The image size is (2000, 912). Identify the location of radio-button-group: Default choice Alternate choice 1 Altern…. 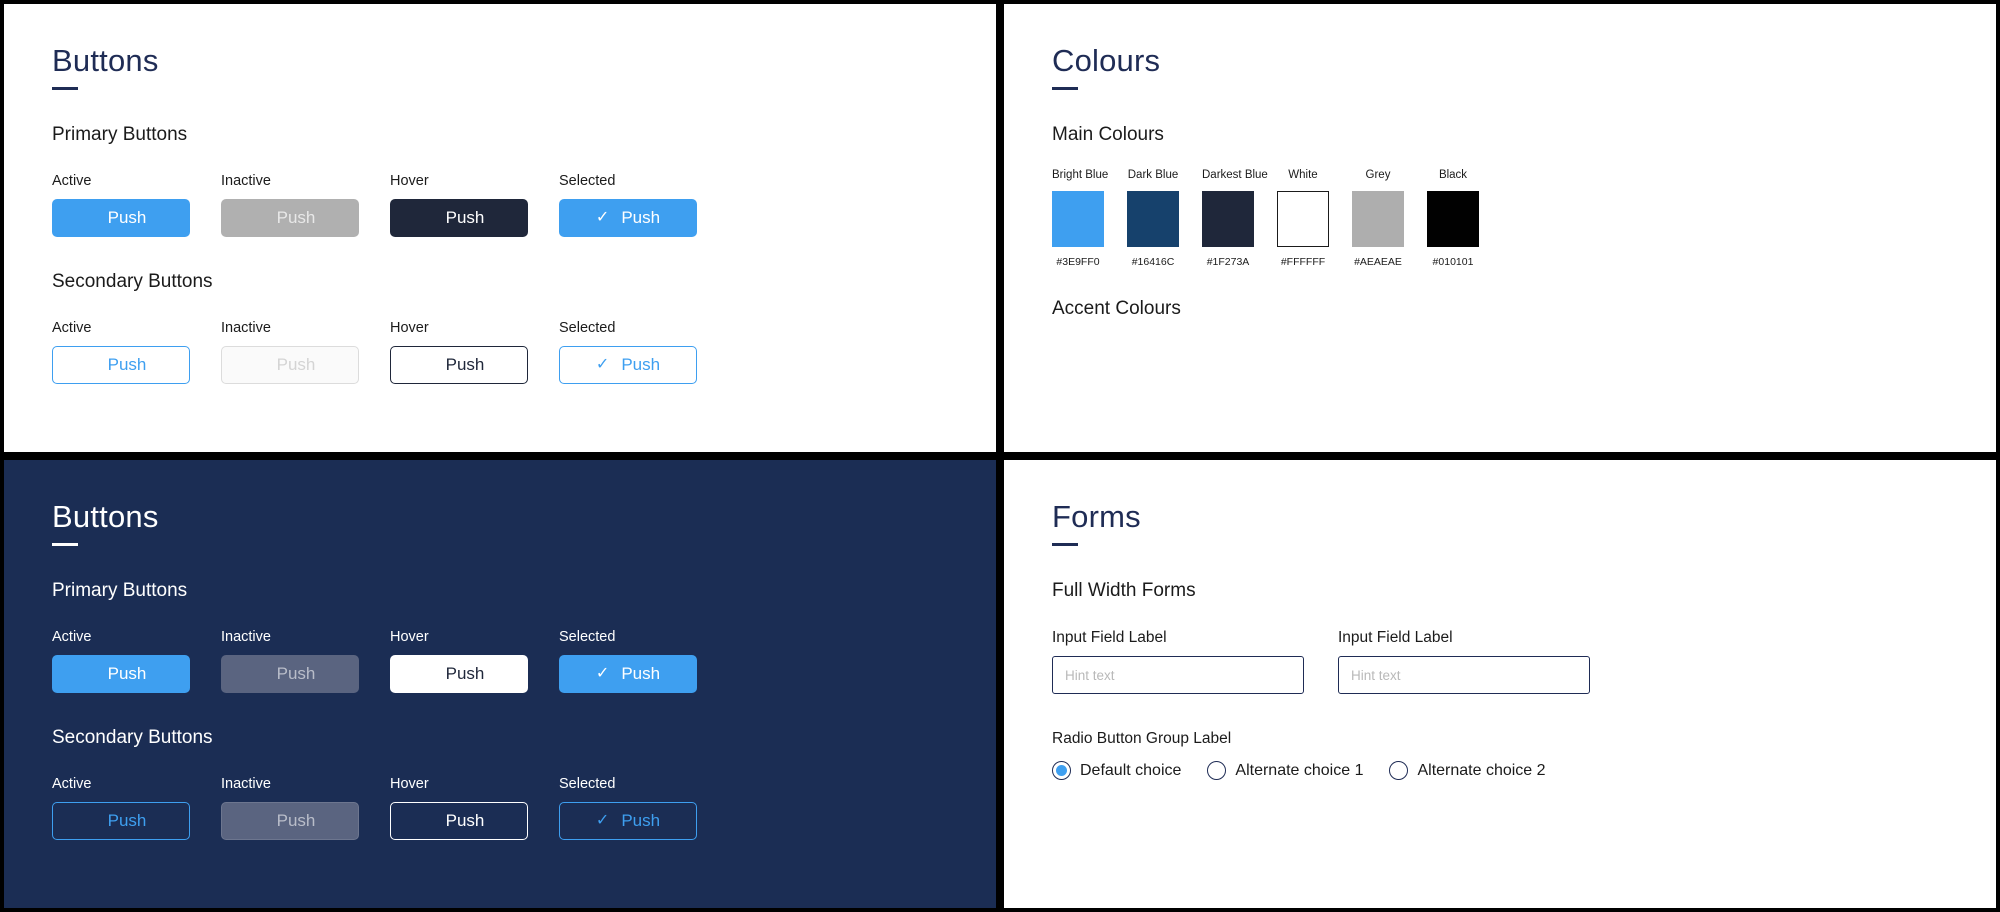
(1500, 771).